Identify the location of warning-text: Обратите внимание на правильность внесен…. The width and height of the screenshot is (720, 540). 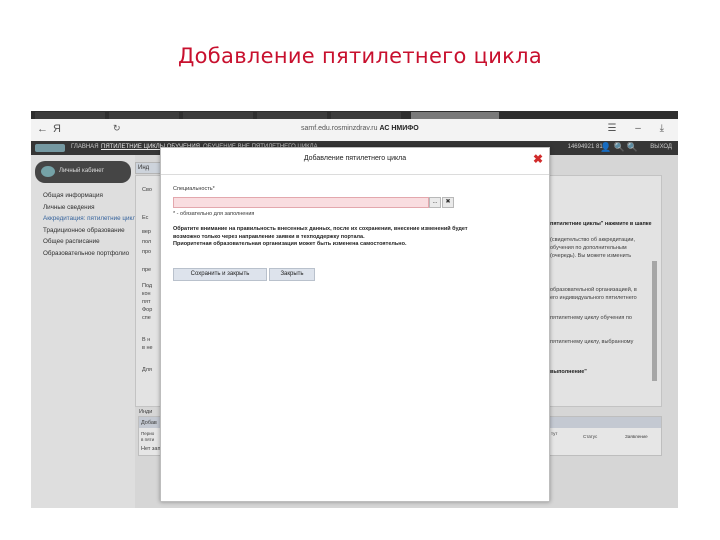
(353, 237).